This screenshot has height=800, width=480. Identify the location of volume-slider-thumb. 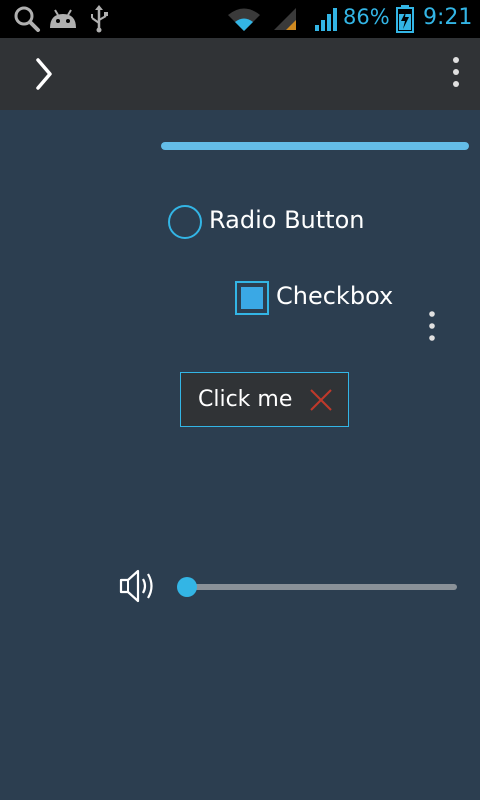
(187, 587).